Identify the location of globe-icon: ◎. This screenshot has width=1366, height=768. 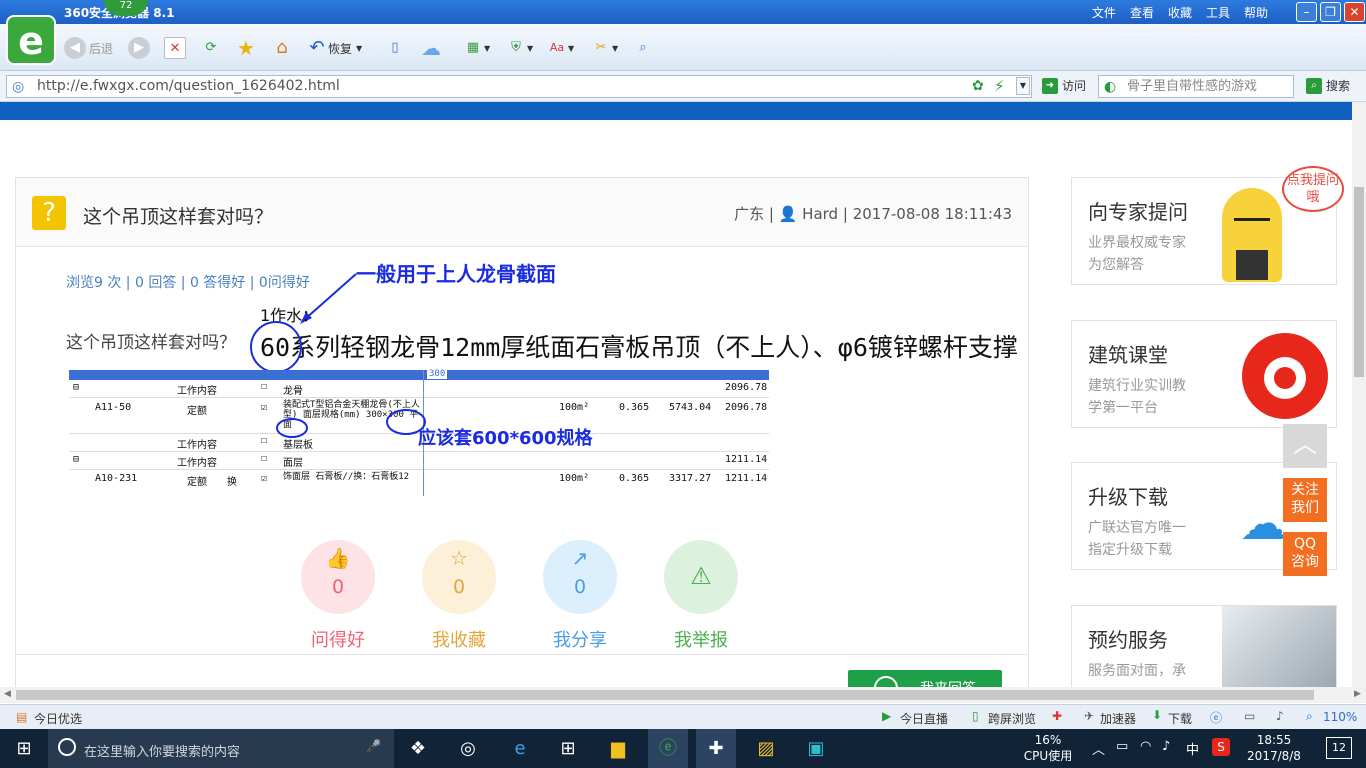
(18, 87).